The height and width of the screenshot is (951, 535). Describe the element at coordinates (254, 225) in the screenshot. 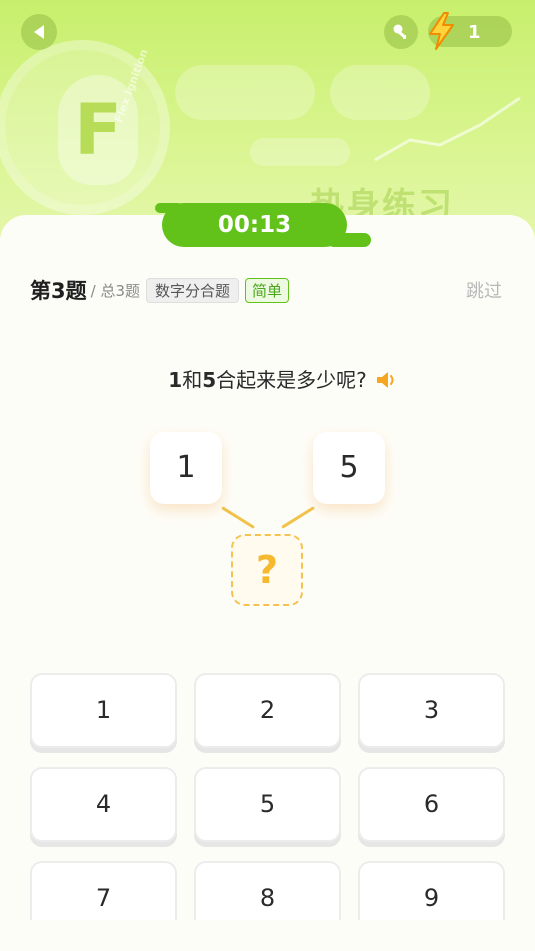

I see `timer-value: 00:13` at that location.